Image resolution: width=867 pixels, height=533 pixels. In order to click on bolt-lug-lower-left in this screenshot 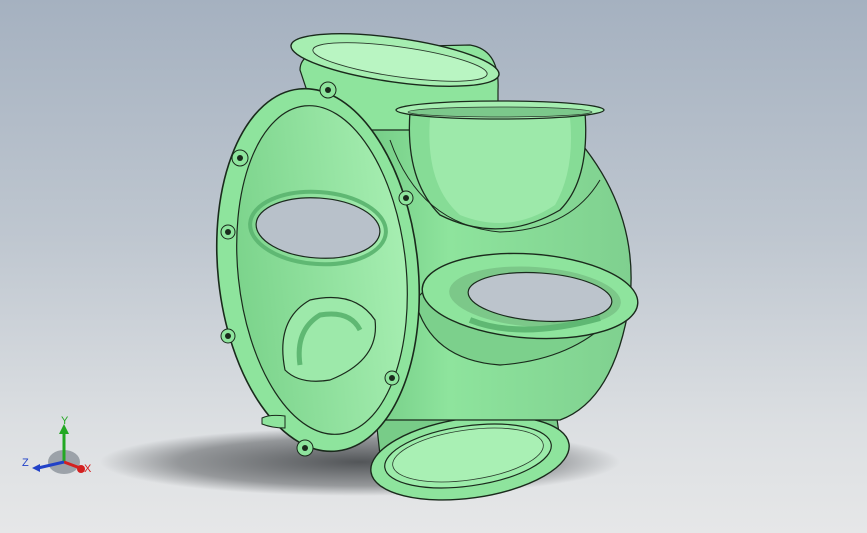, I will do `click(228, 336)`.